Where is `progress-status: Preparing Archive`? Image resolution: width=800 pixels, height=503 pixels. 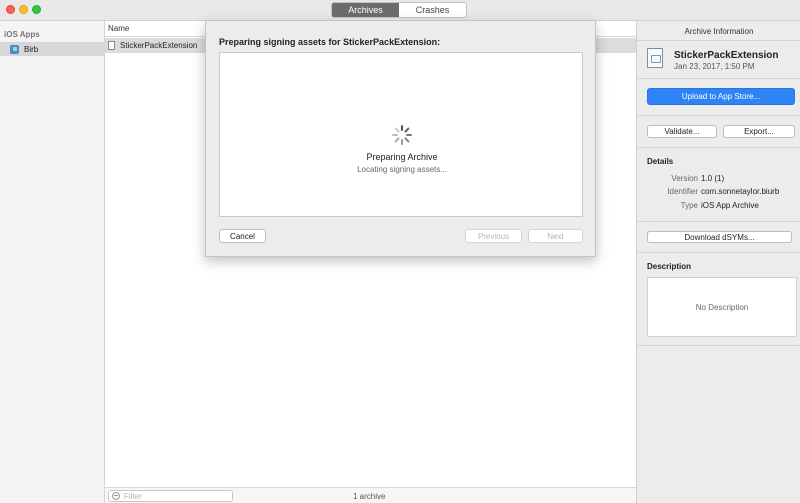 progress-status: Preparing Archive is located at coordinates (402, 157).